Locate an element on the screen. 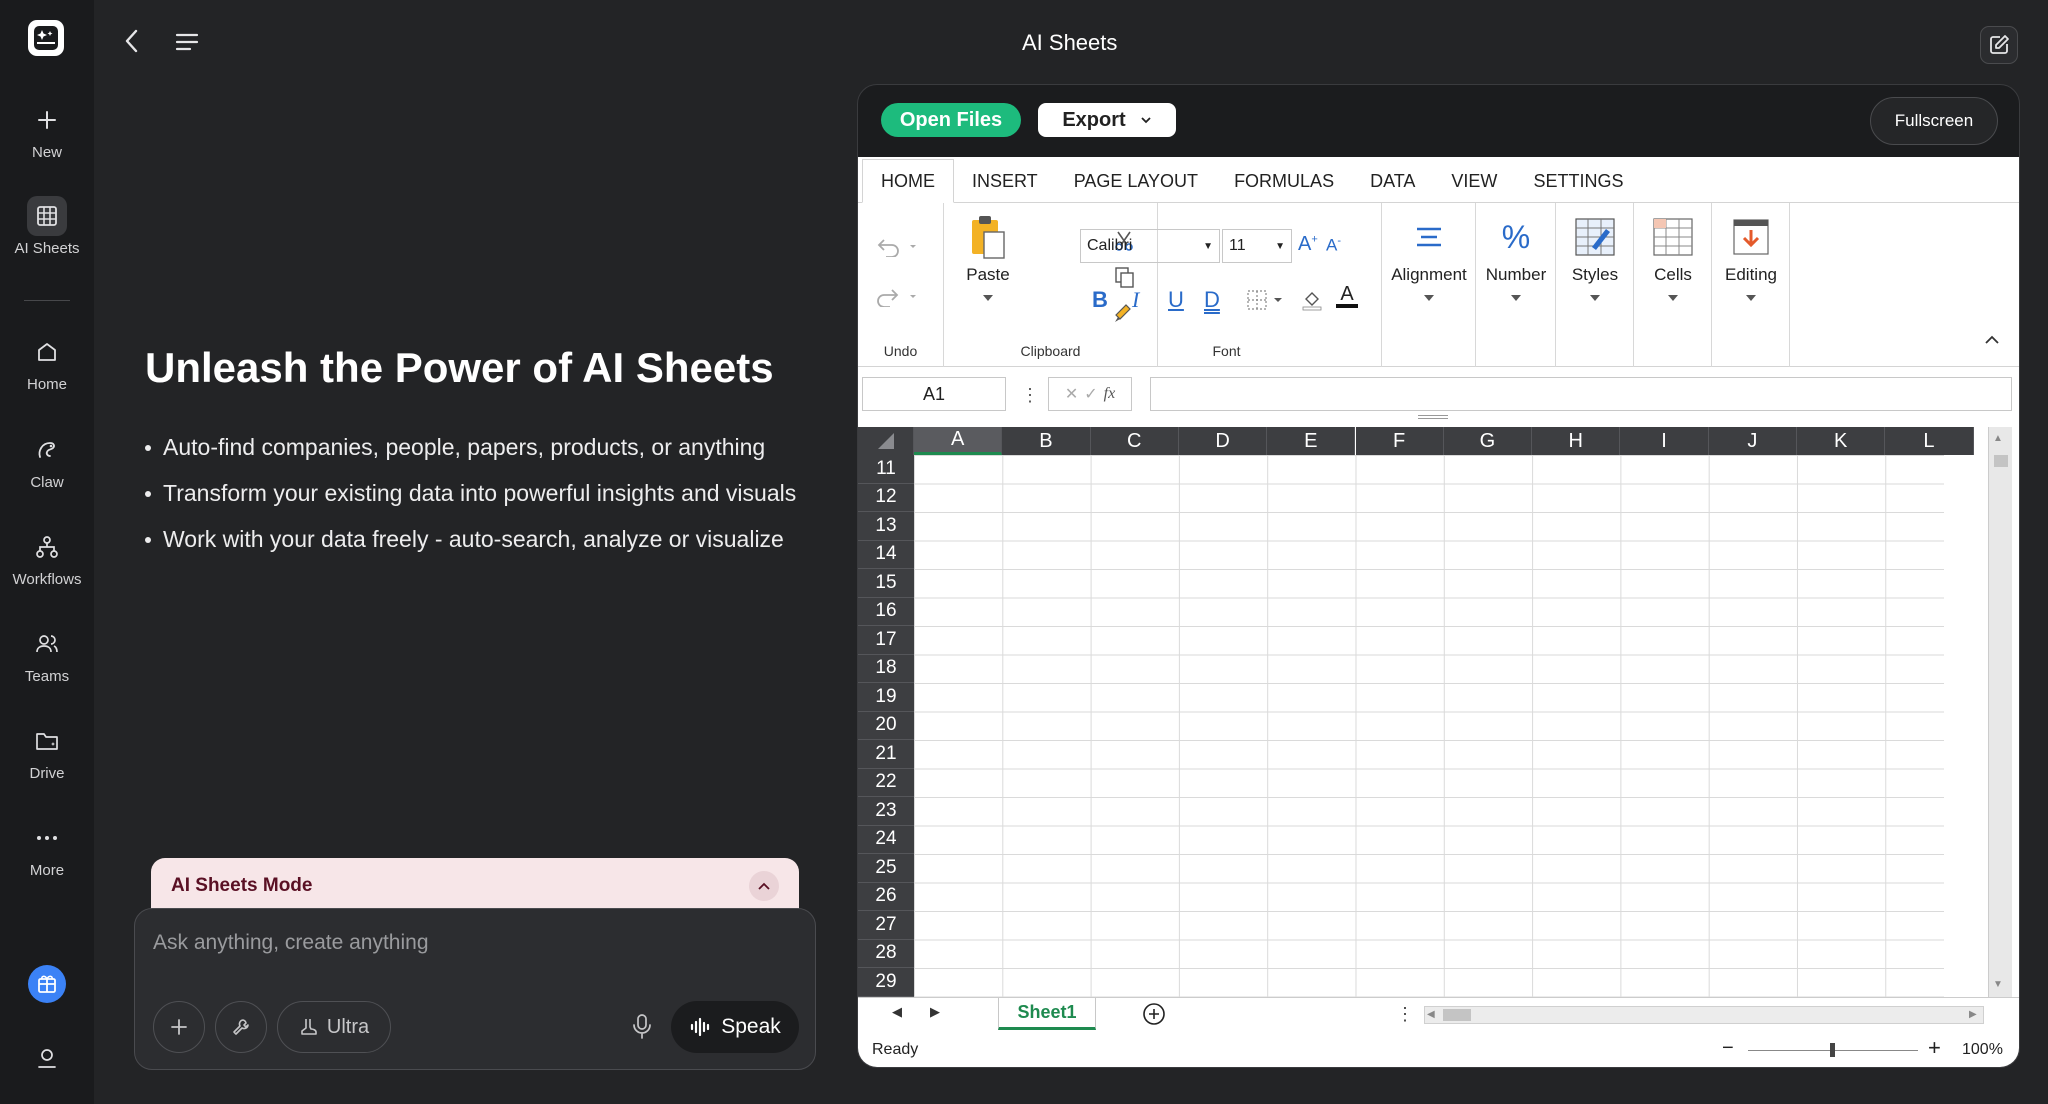 The image size is (2048, 1104). column-header: C is located at coordinates (1134, 441).